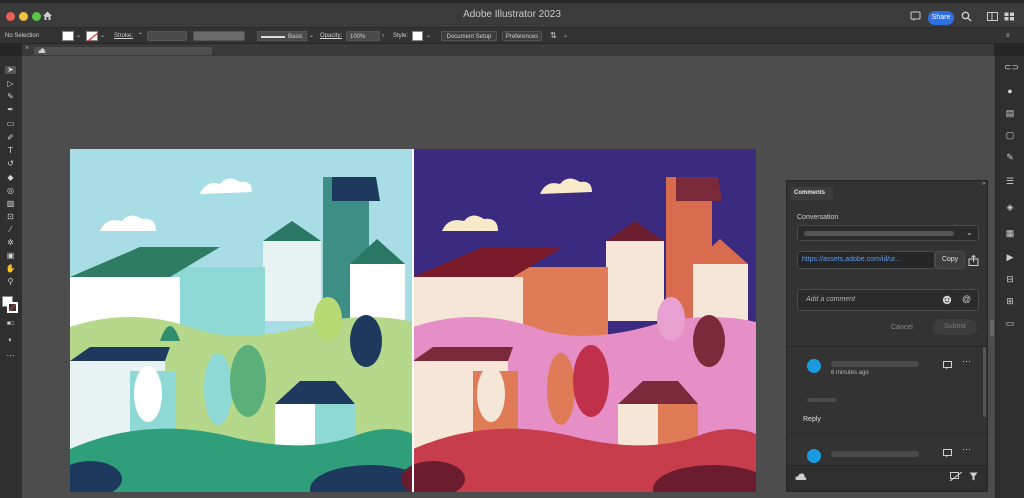  What do you see at coordinates (812, 419) in the screenshot?
I see `reply-link: Reply` at bounding box center [812, 419].